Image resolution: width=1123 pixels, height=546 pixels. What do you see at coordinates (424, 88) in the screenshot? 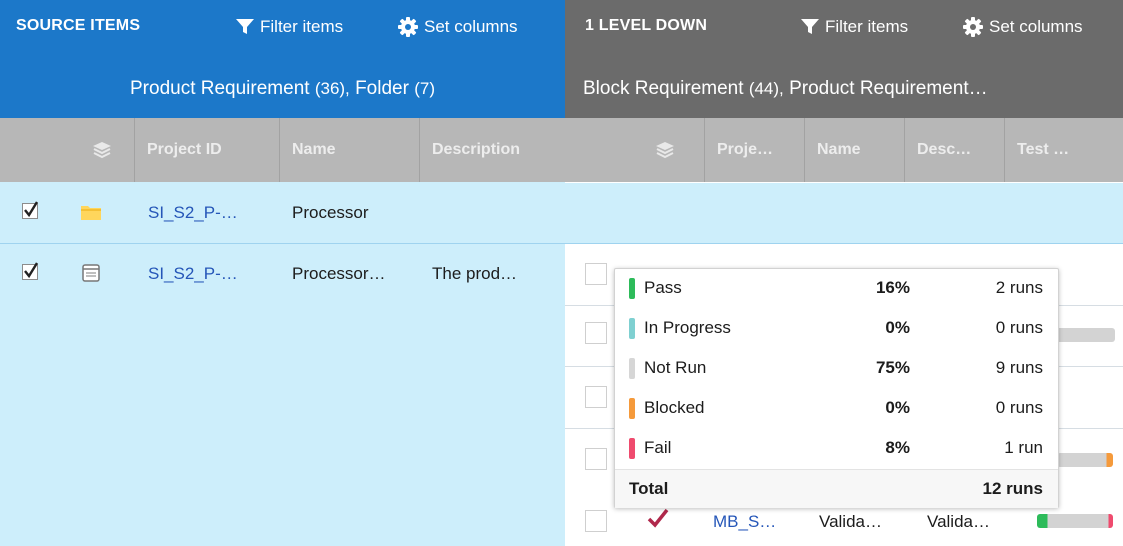
I see `item-type-count: (7)` at bounding box center [424, 88].